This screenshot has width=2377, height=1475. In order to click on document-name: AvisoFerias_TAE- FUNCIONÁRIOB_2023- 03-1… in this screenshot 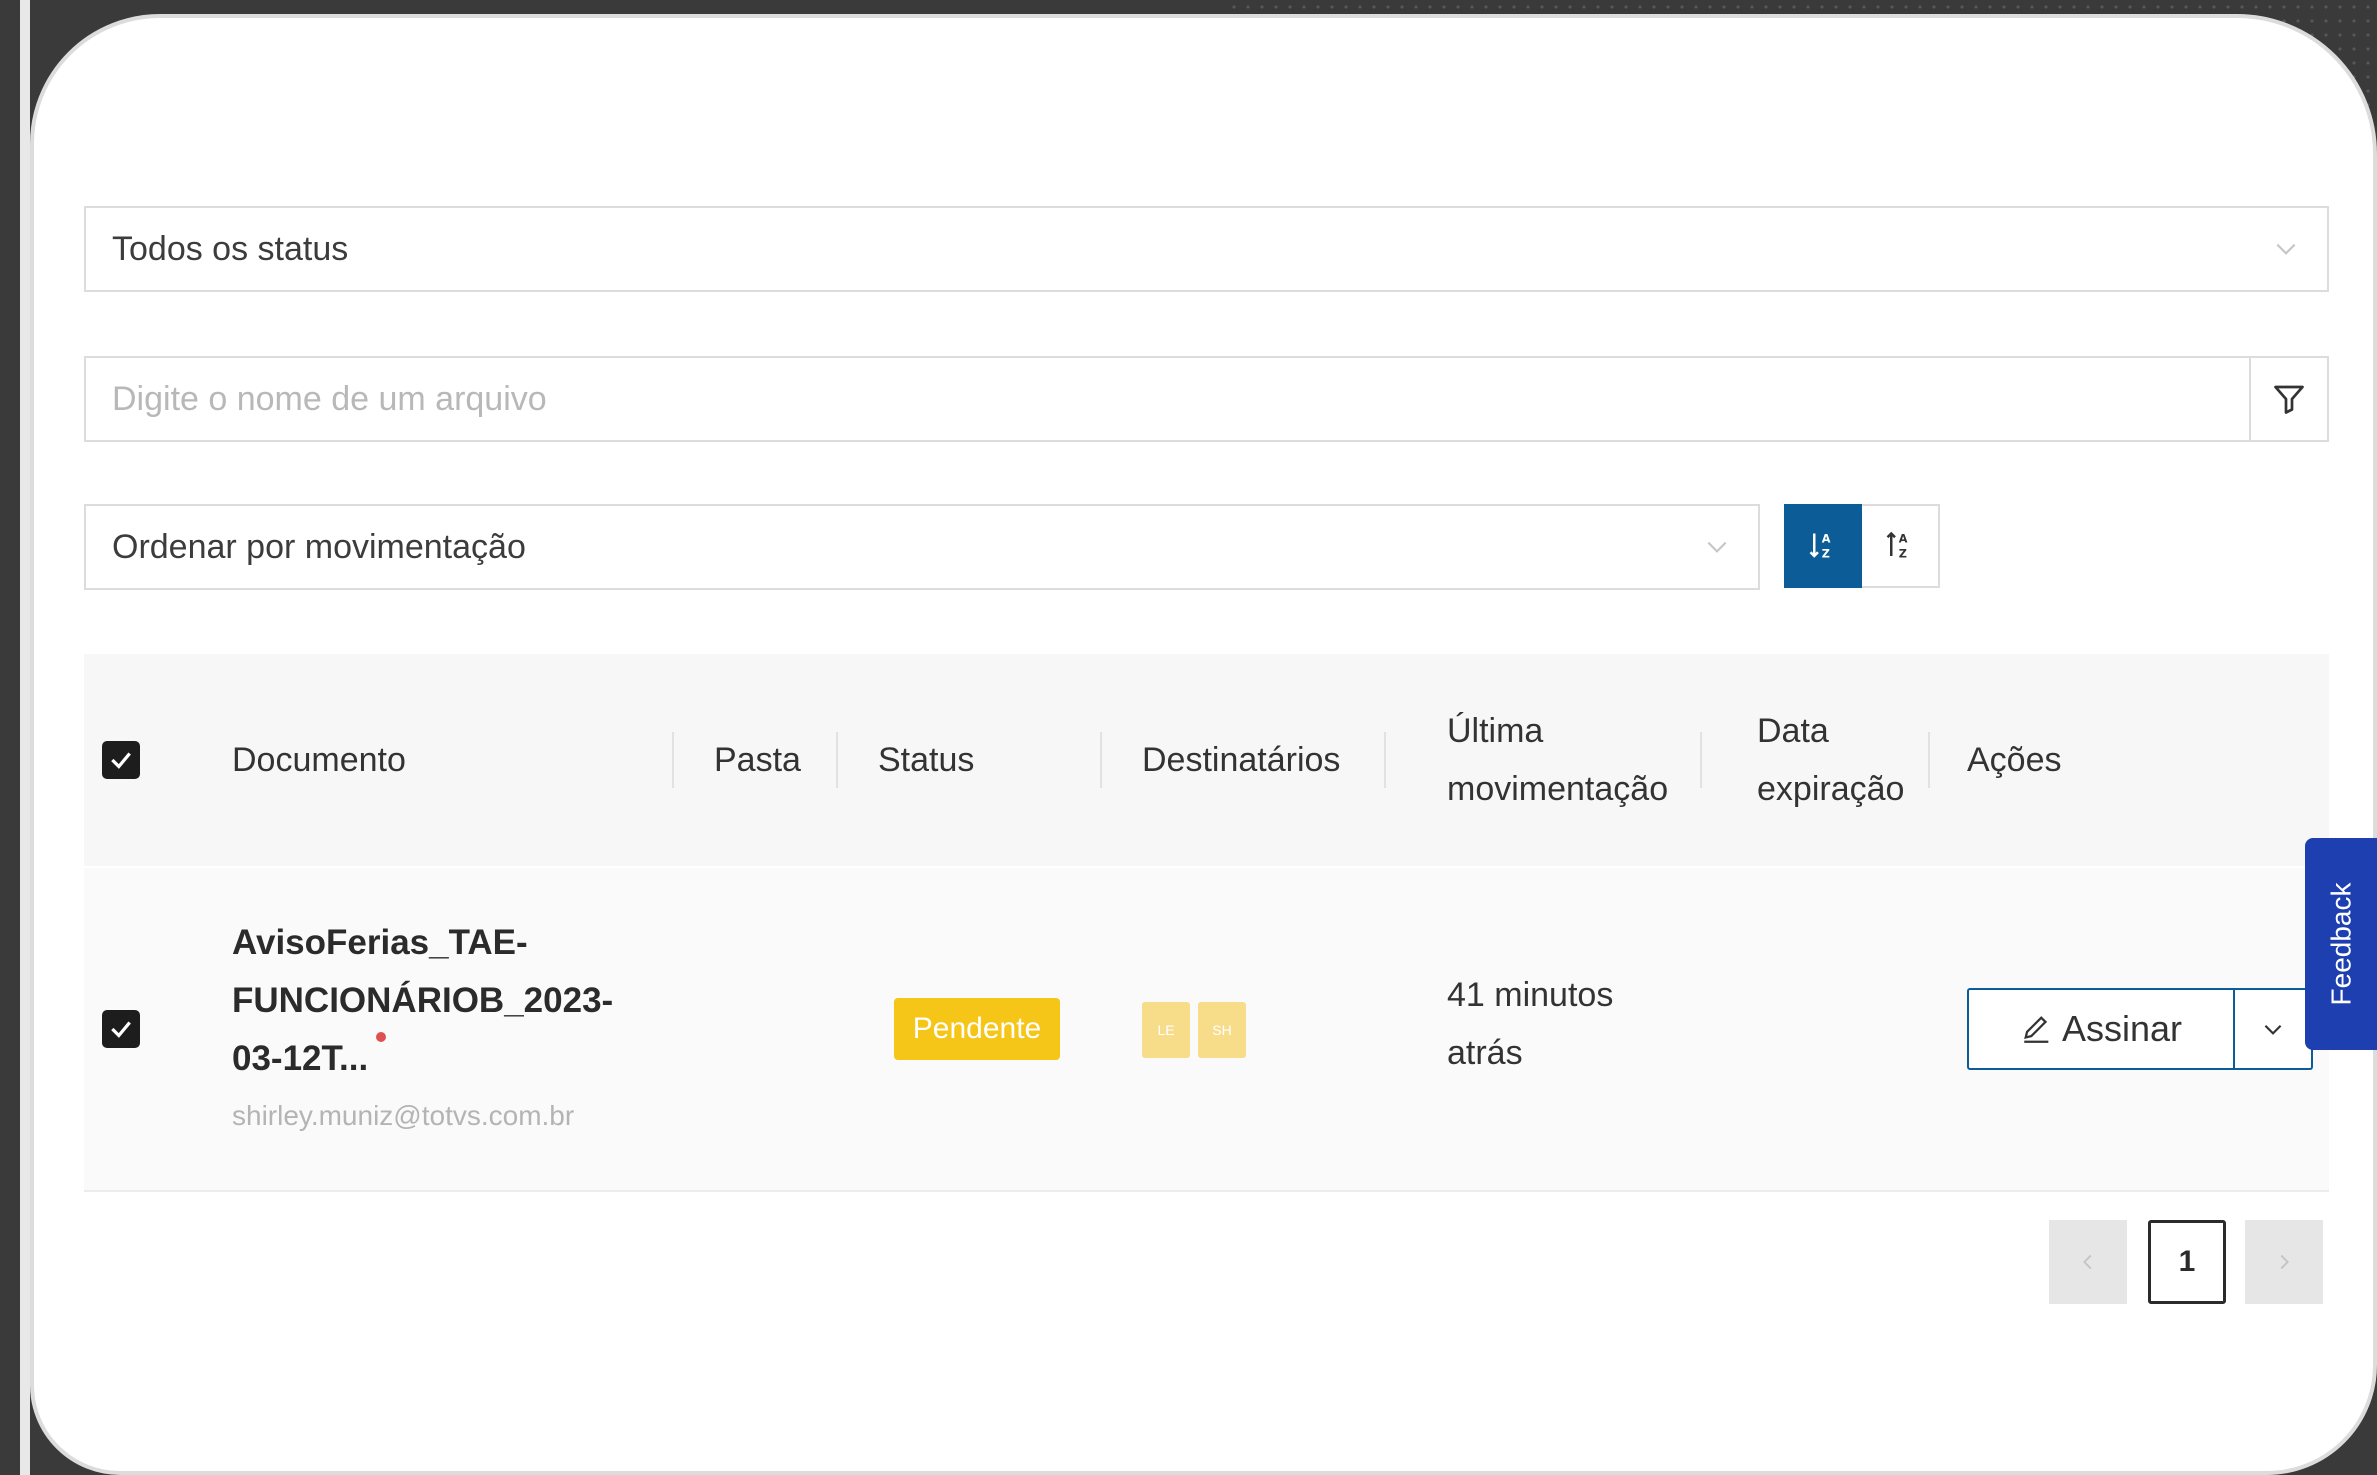, I will do `click(422, 1001)`.